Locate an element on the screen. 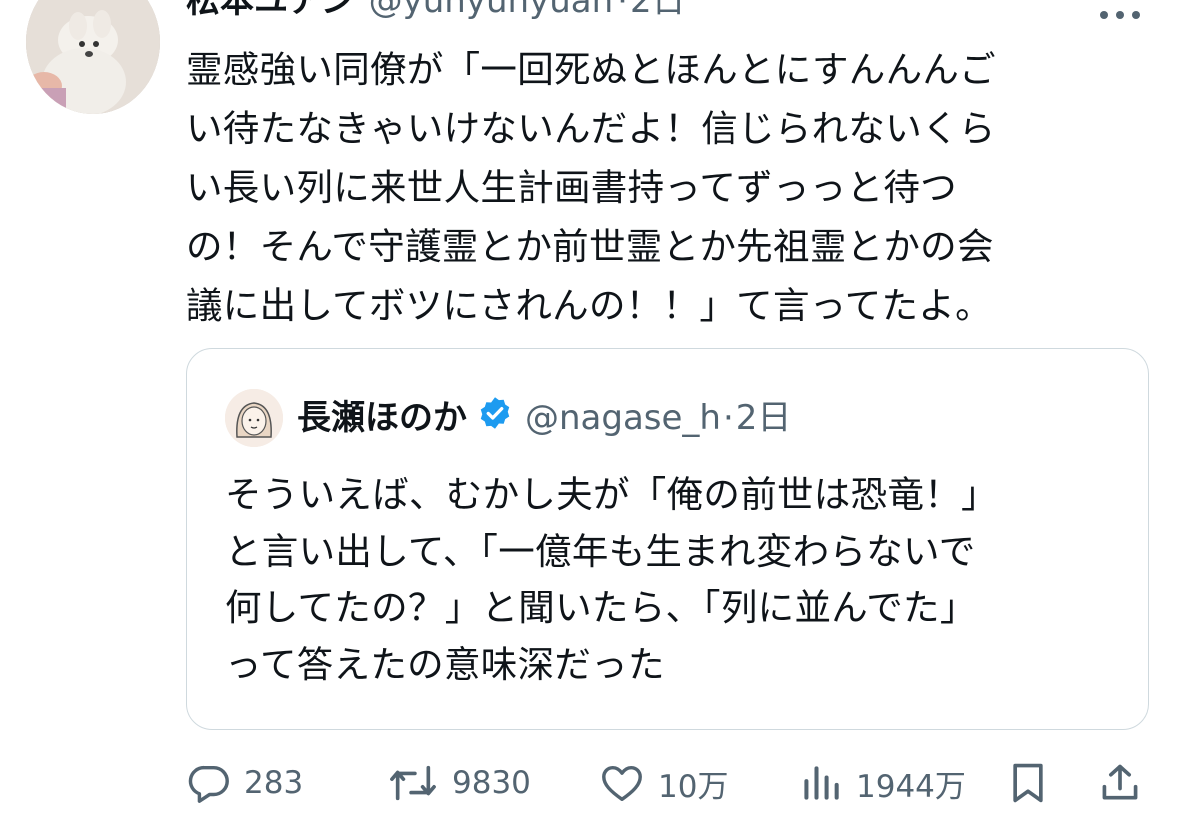 Image resolution: width=1179 pixels, height=815 pixels. verified-badge-icon is located at coordinates (495, 420).